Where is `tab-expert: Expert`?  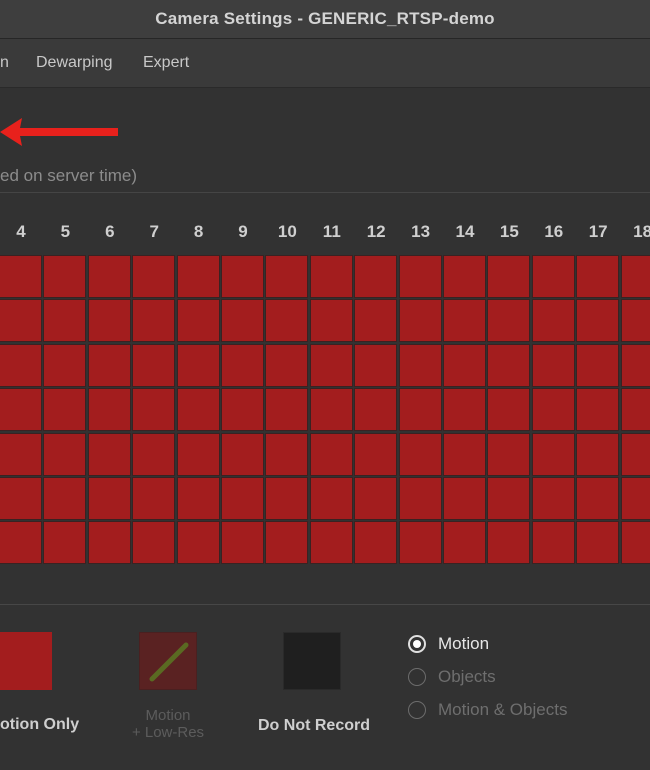 tab-expert: Expert is located at coordinates (166, 63).